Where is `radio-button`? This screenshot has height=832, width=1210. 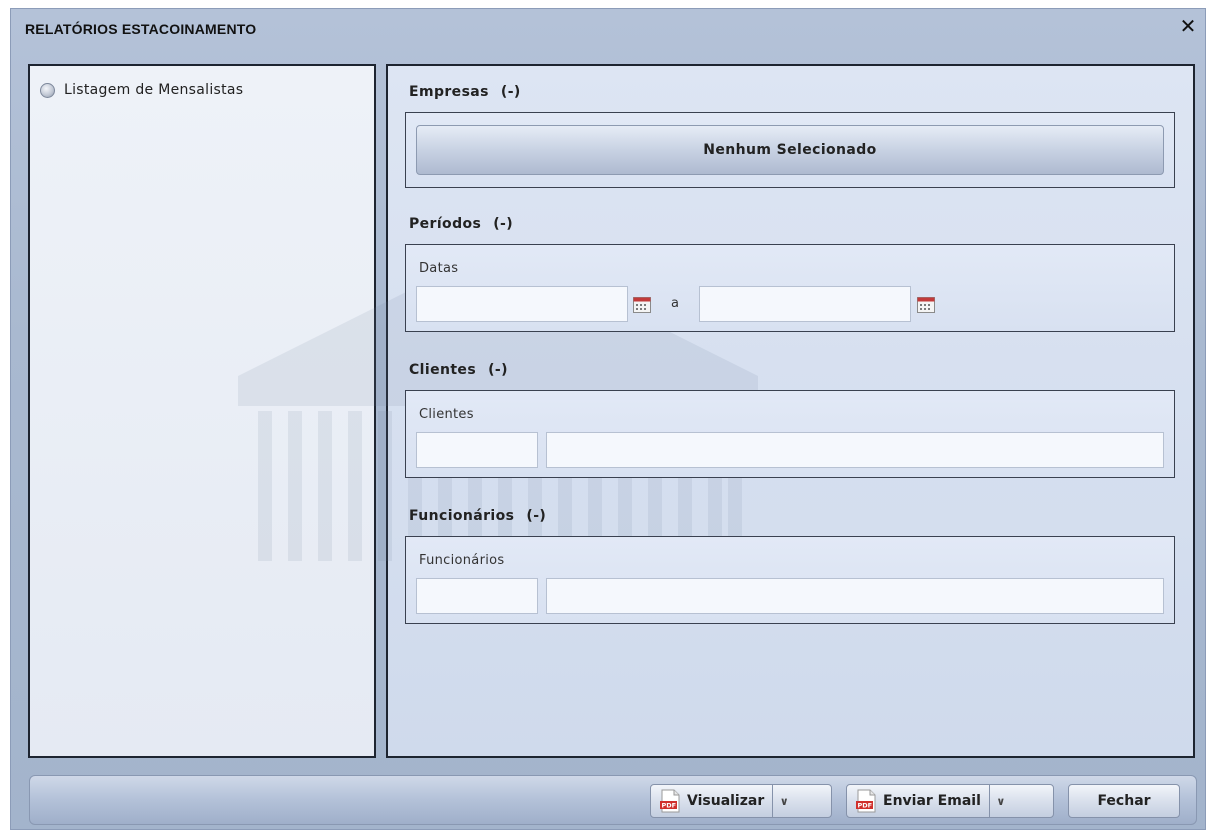
radio-button is located at coordinates (47, 90).